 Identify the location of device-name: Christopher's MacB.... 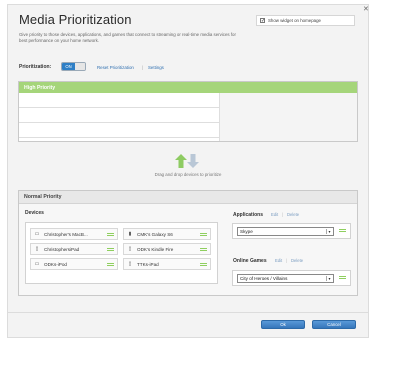
(66, 234).